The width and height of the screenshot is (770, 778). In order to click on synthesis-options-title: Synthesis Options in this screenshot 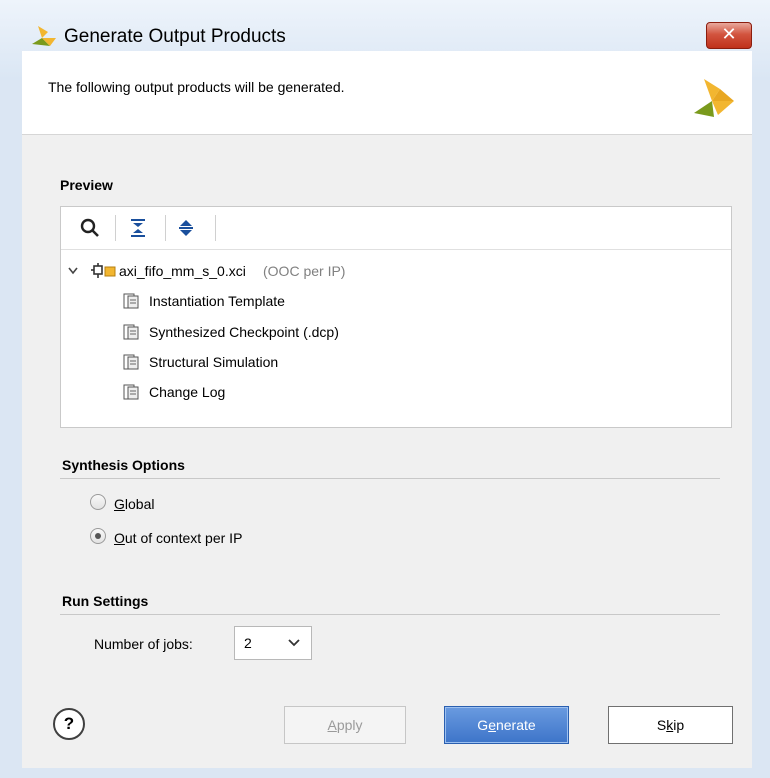, I will do `click(123, 465)`.